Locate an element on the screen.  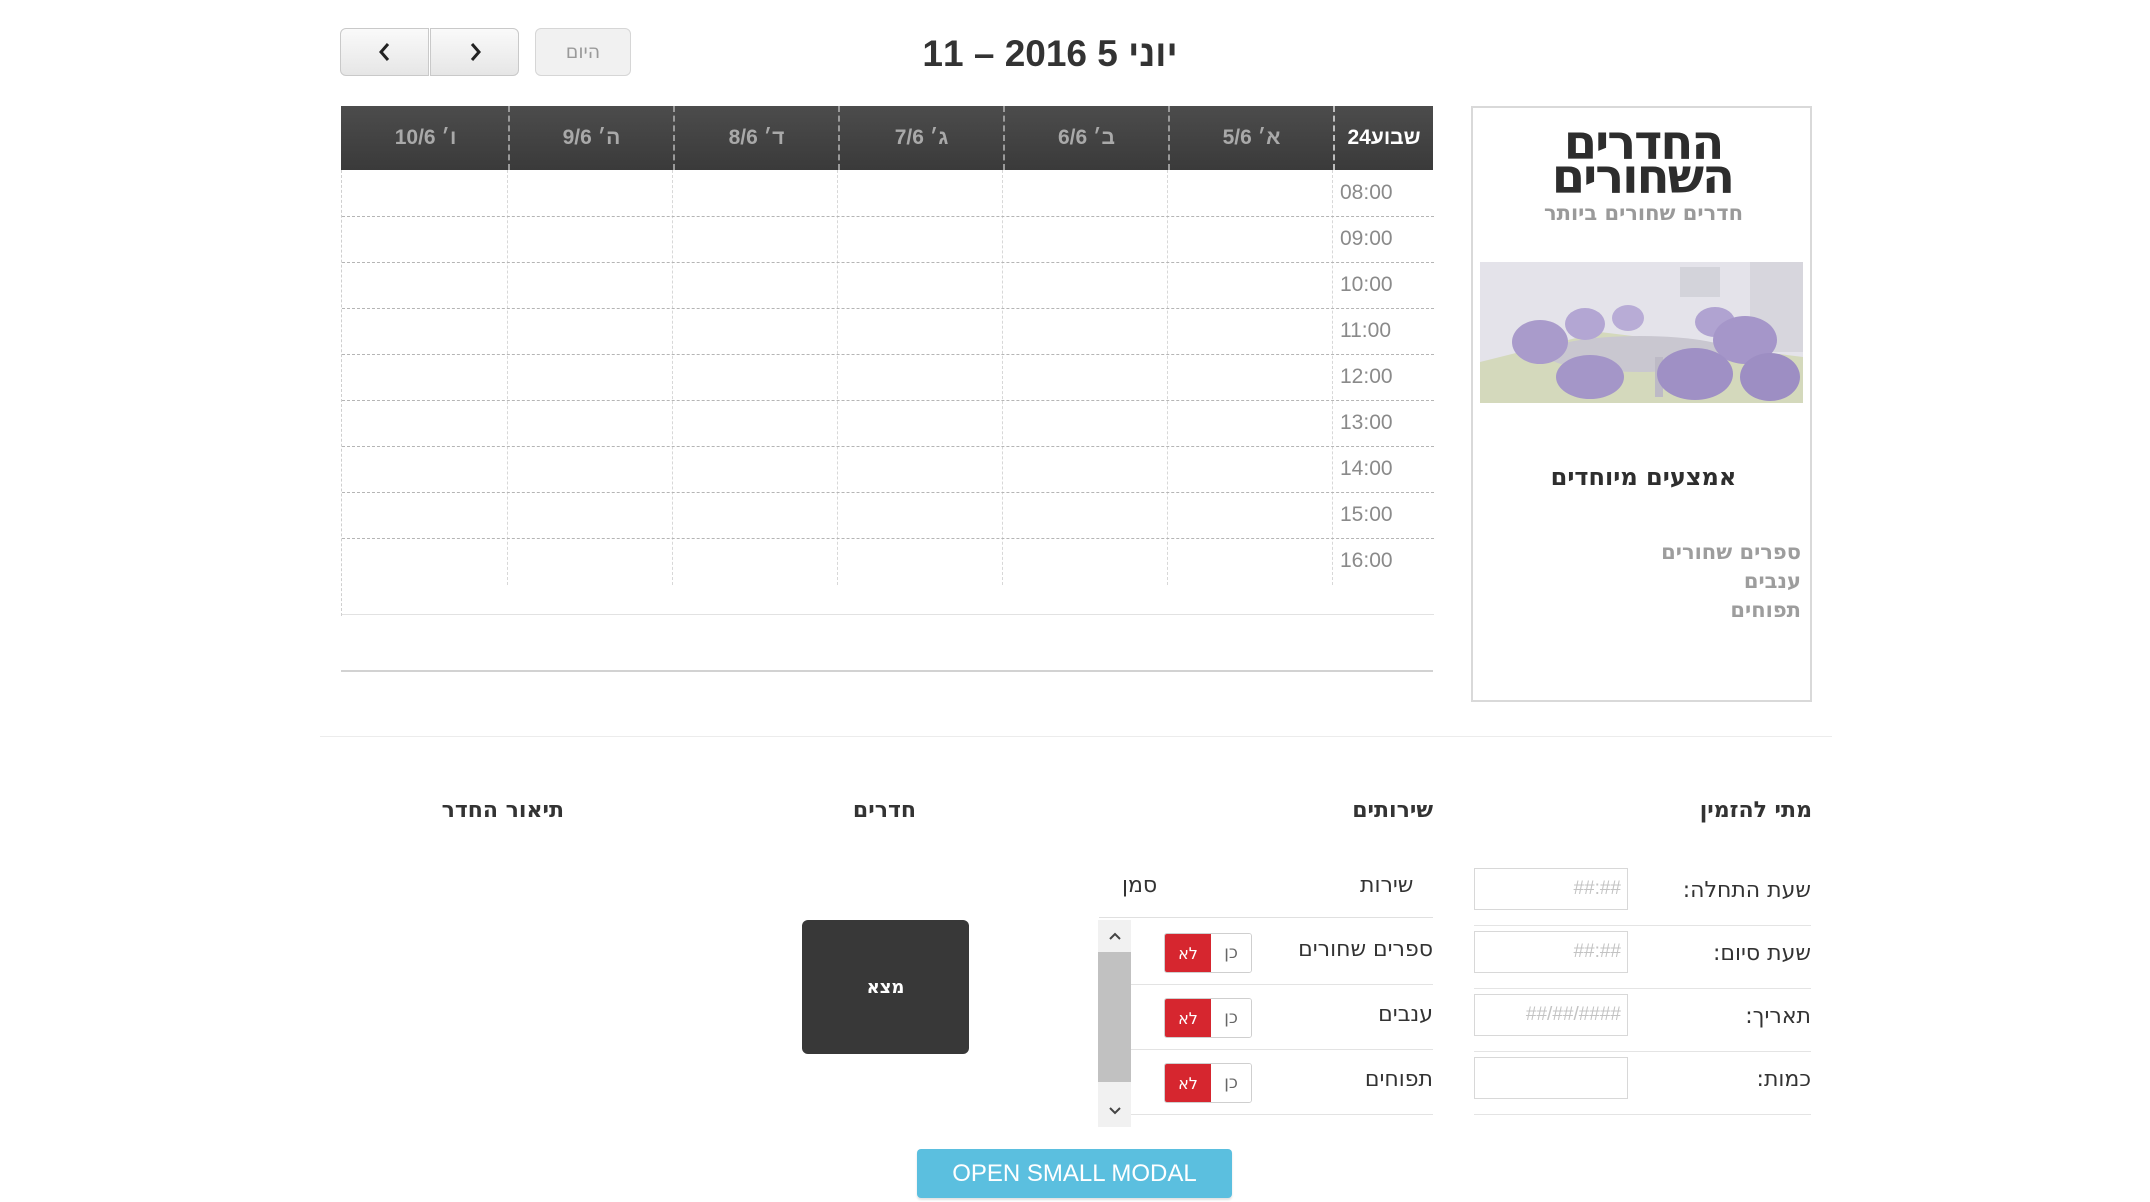
section-title-room-description: תיאור החדר is located at coordinates (502, 810).